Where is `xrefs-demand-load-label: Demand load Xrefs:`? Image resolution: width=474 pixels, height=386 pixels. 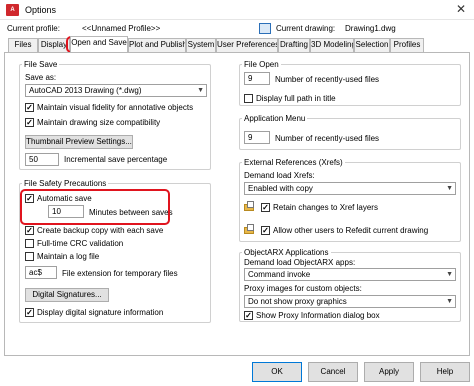
xrefs-demand-load-label: Demand load Xrefs: is located at coordinates (279, 175).